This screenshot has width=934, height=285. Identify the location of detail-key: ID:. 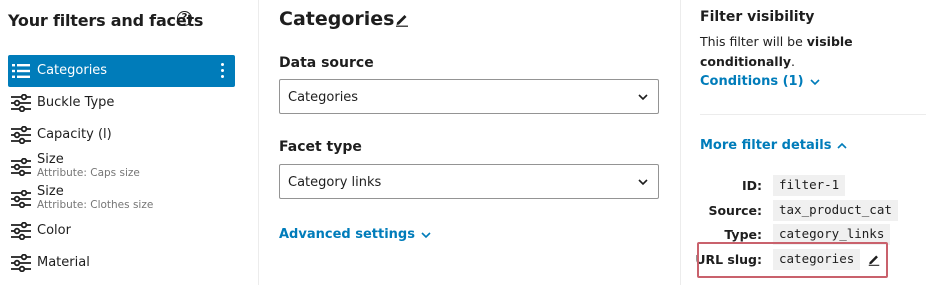
(751, 185).